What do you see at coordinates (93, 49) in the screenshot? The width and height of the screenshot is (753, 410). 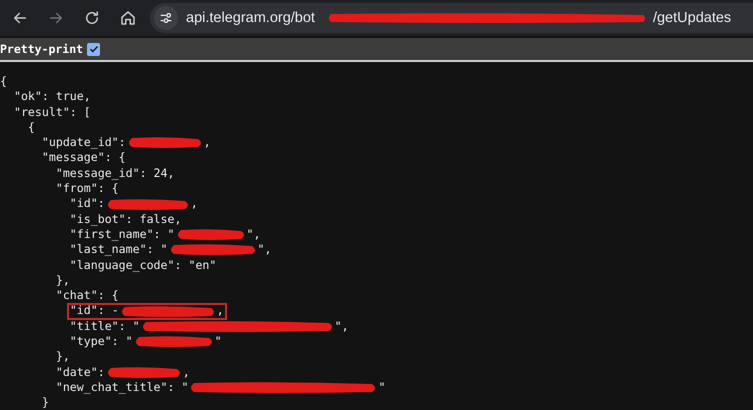 I see `pretty-print-checkbox` at bounding box center [93, 49].